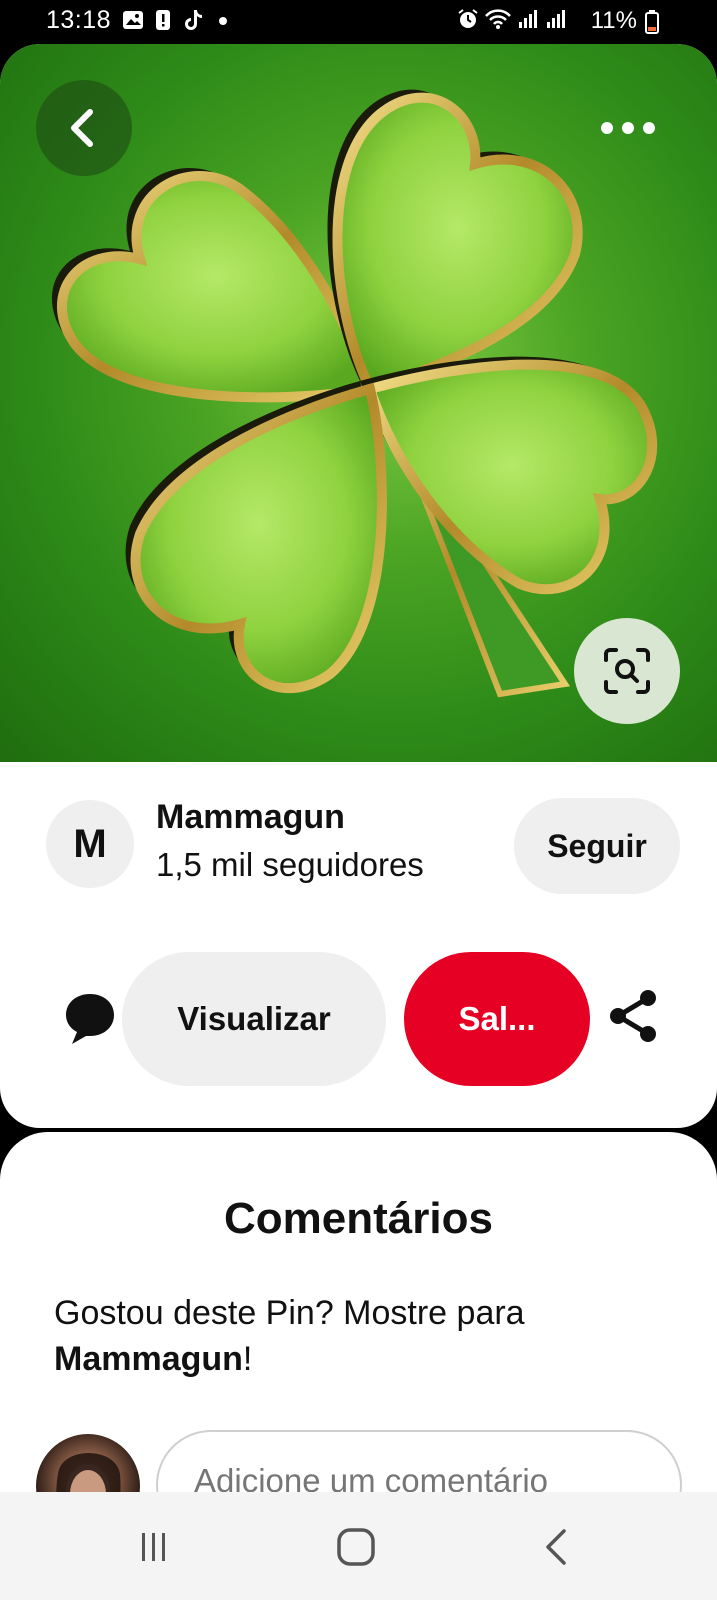 The width and height of the screenshot is (717, 1600). Describe the element at coordinates (498, 19) in the screenshot. I see `wifi-icon` at that location.